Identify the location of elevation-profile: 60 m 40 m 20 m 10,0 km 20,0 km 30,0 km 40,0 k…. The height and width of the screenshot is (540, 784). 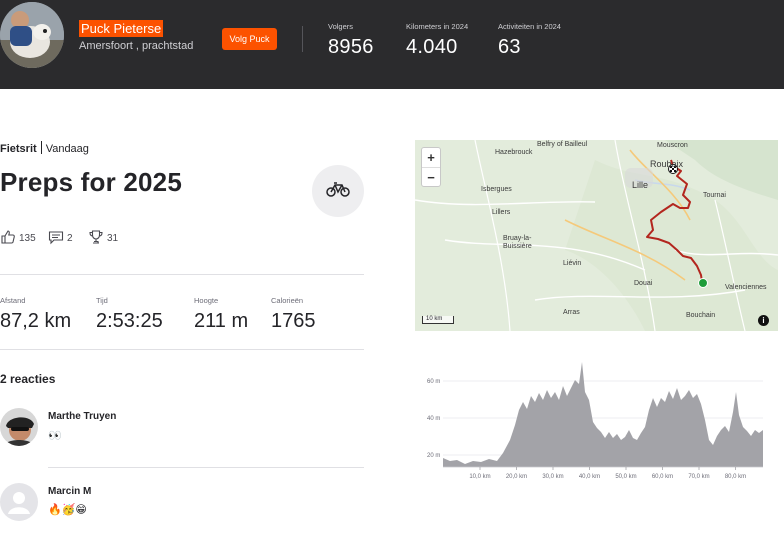
(596, 422).